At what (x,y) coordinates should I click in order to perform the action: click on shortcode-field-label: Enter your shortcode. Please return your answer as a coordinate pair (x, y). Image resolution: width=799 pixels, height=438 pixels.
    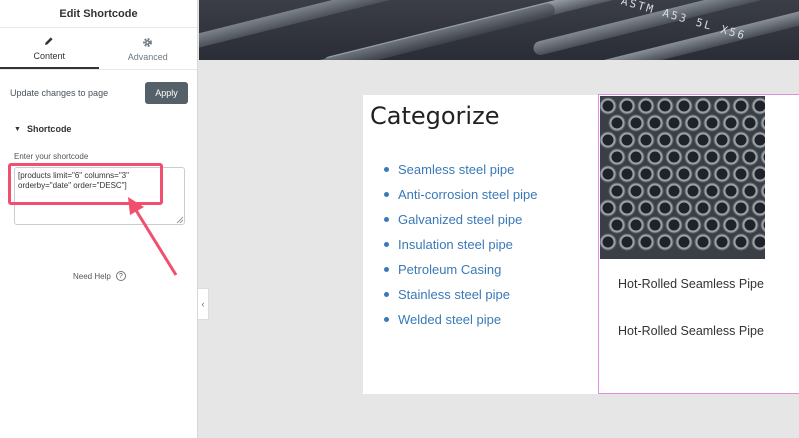
    Looking at the image, I should click on (51, 156).